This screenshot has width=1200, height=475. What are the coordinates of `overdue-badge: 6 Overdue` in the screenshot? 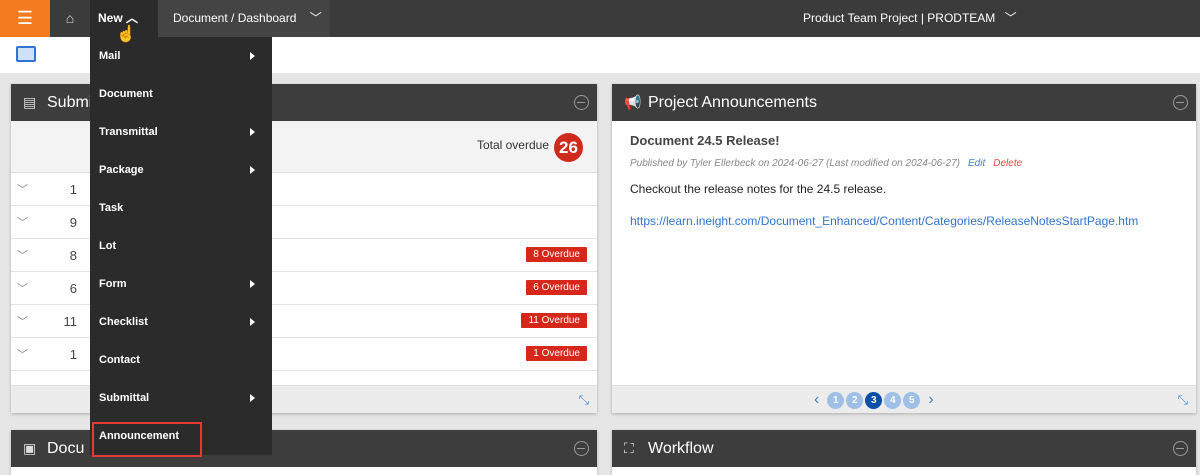 It's located at (556, 287).